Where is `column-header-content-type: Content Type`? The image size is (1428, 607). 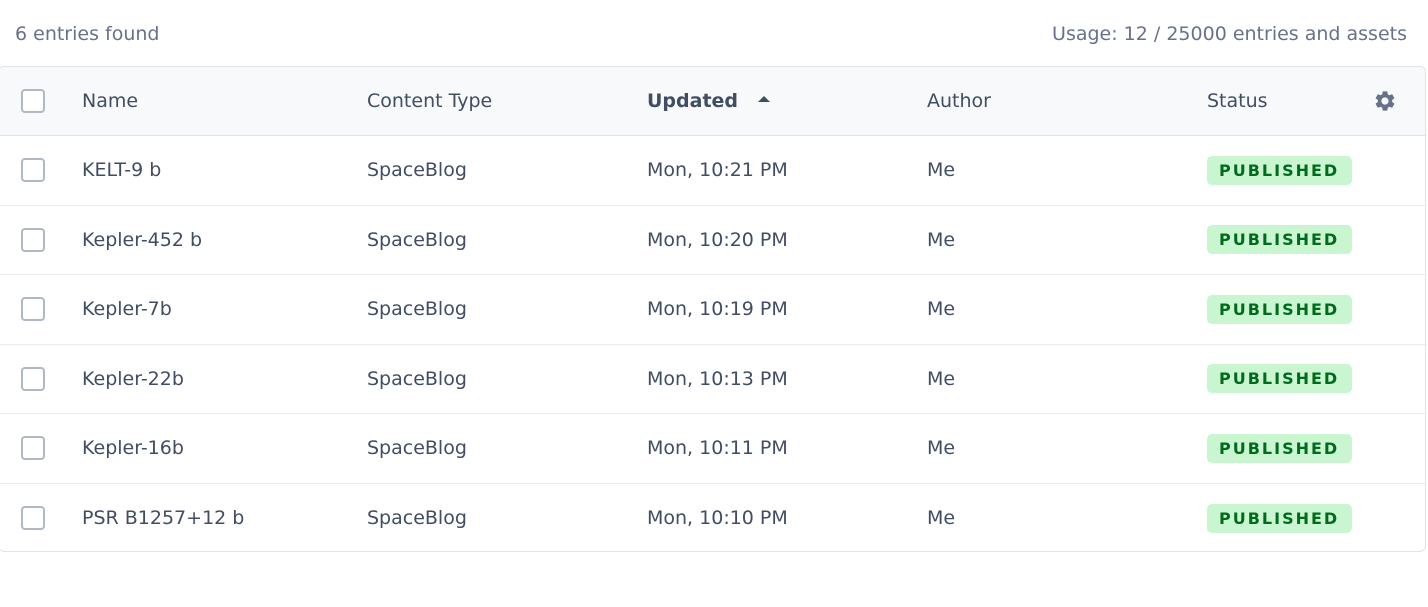 column-header-content-type: Content Type is located at coordinates (429, 101).